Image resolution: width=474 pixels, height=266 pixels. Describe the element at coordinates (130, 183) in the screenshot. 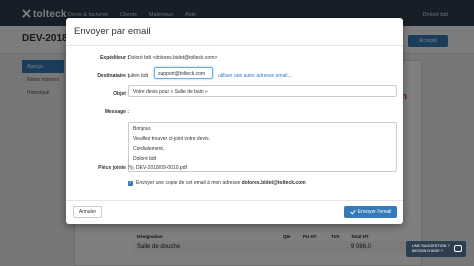

I see `copy-checkbox: ✓` at that location.